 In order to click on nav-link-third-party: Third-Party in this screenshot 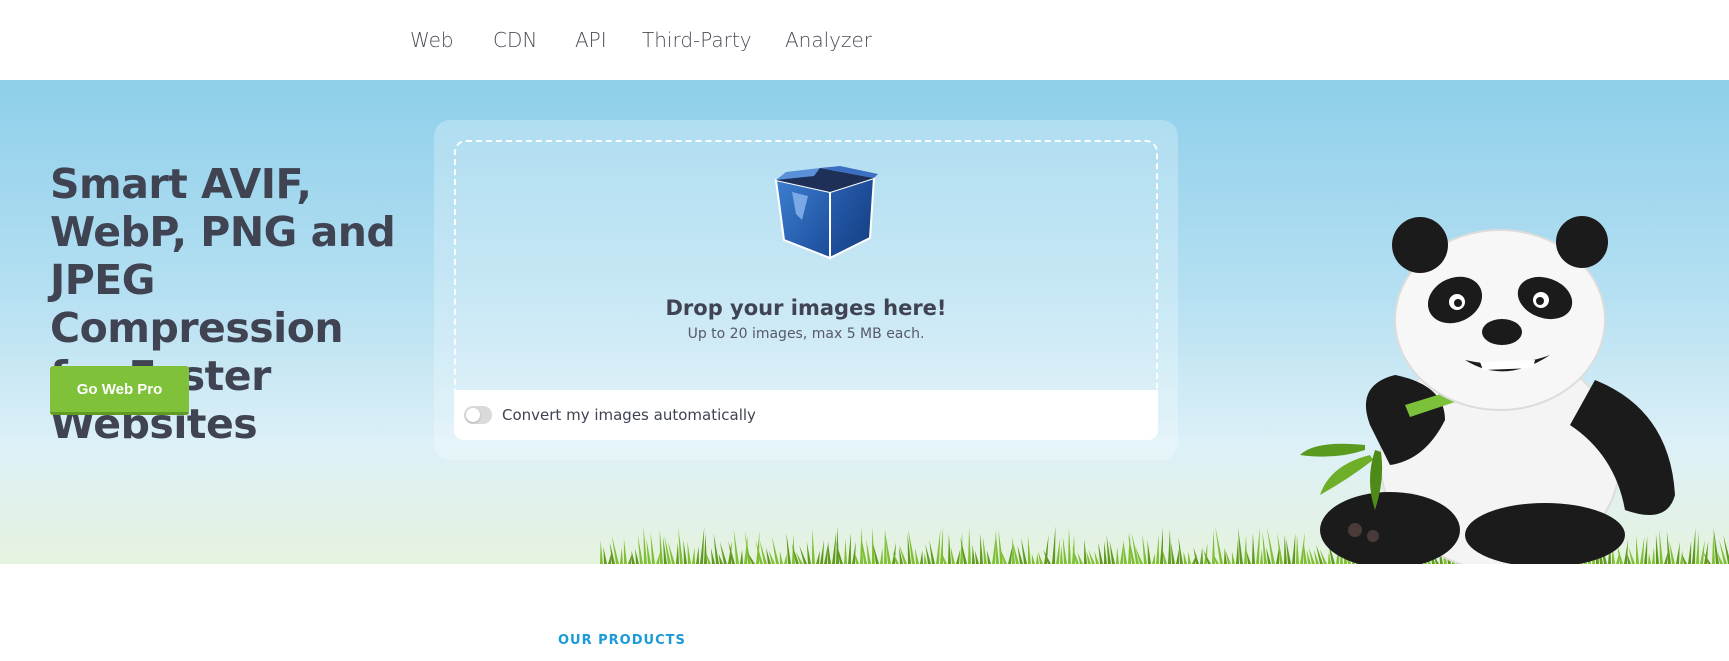, I will do `click(697, 40)`.